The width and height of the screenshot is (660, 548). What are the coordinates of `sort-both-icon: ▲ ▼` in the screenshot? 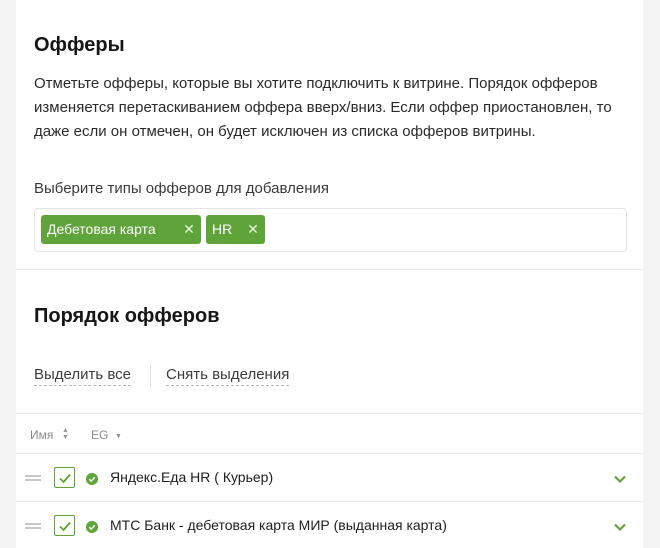 It's located at (65, 434).